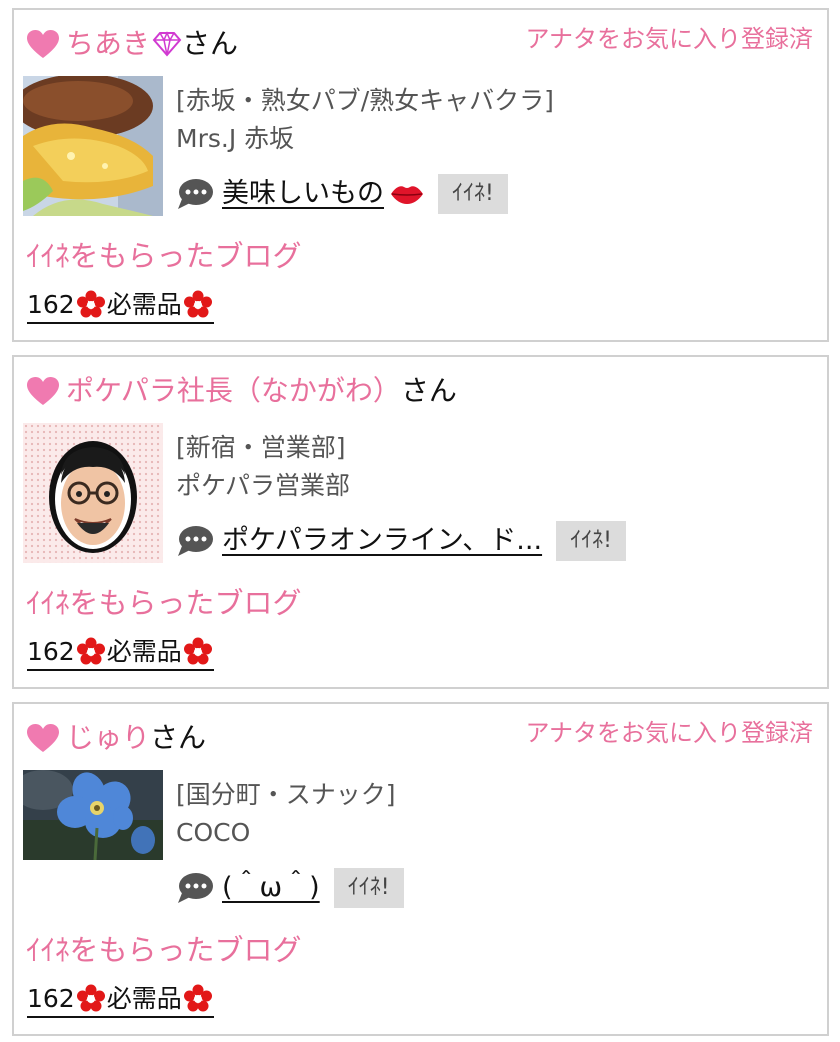  Describe the element at coordinates (263, 486) in the screenshot. I see `shop-name: ポケパラ営業部` at that location.